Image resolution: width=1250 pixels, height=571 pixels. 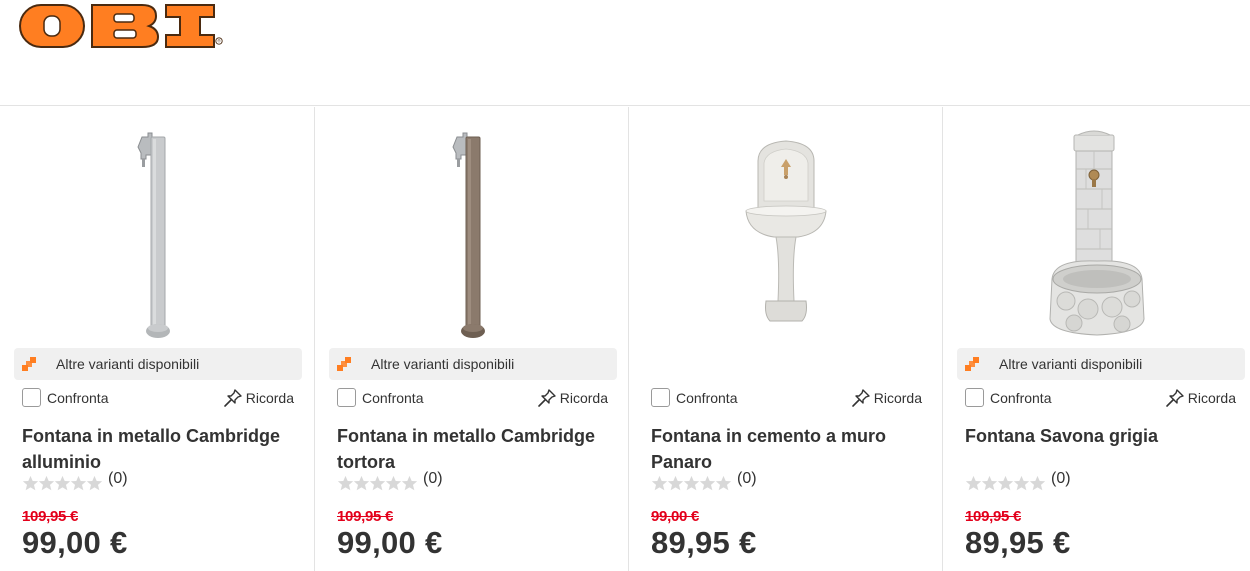 I want to click on product-title: Fontana in metallo Cambridge tortora, so click(x=477, y=449).